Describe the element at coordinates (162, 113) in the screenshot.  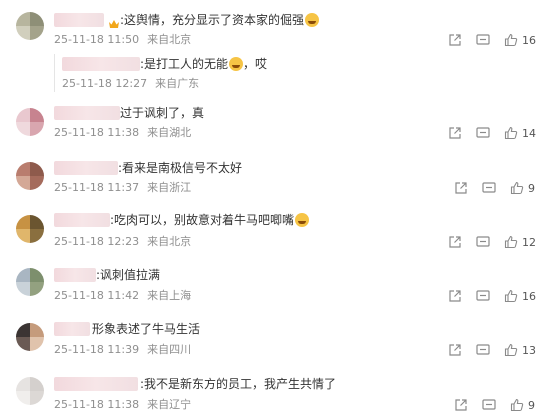
I see `comment-text: 过于讽刺了，真` at that location.